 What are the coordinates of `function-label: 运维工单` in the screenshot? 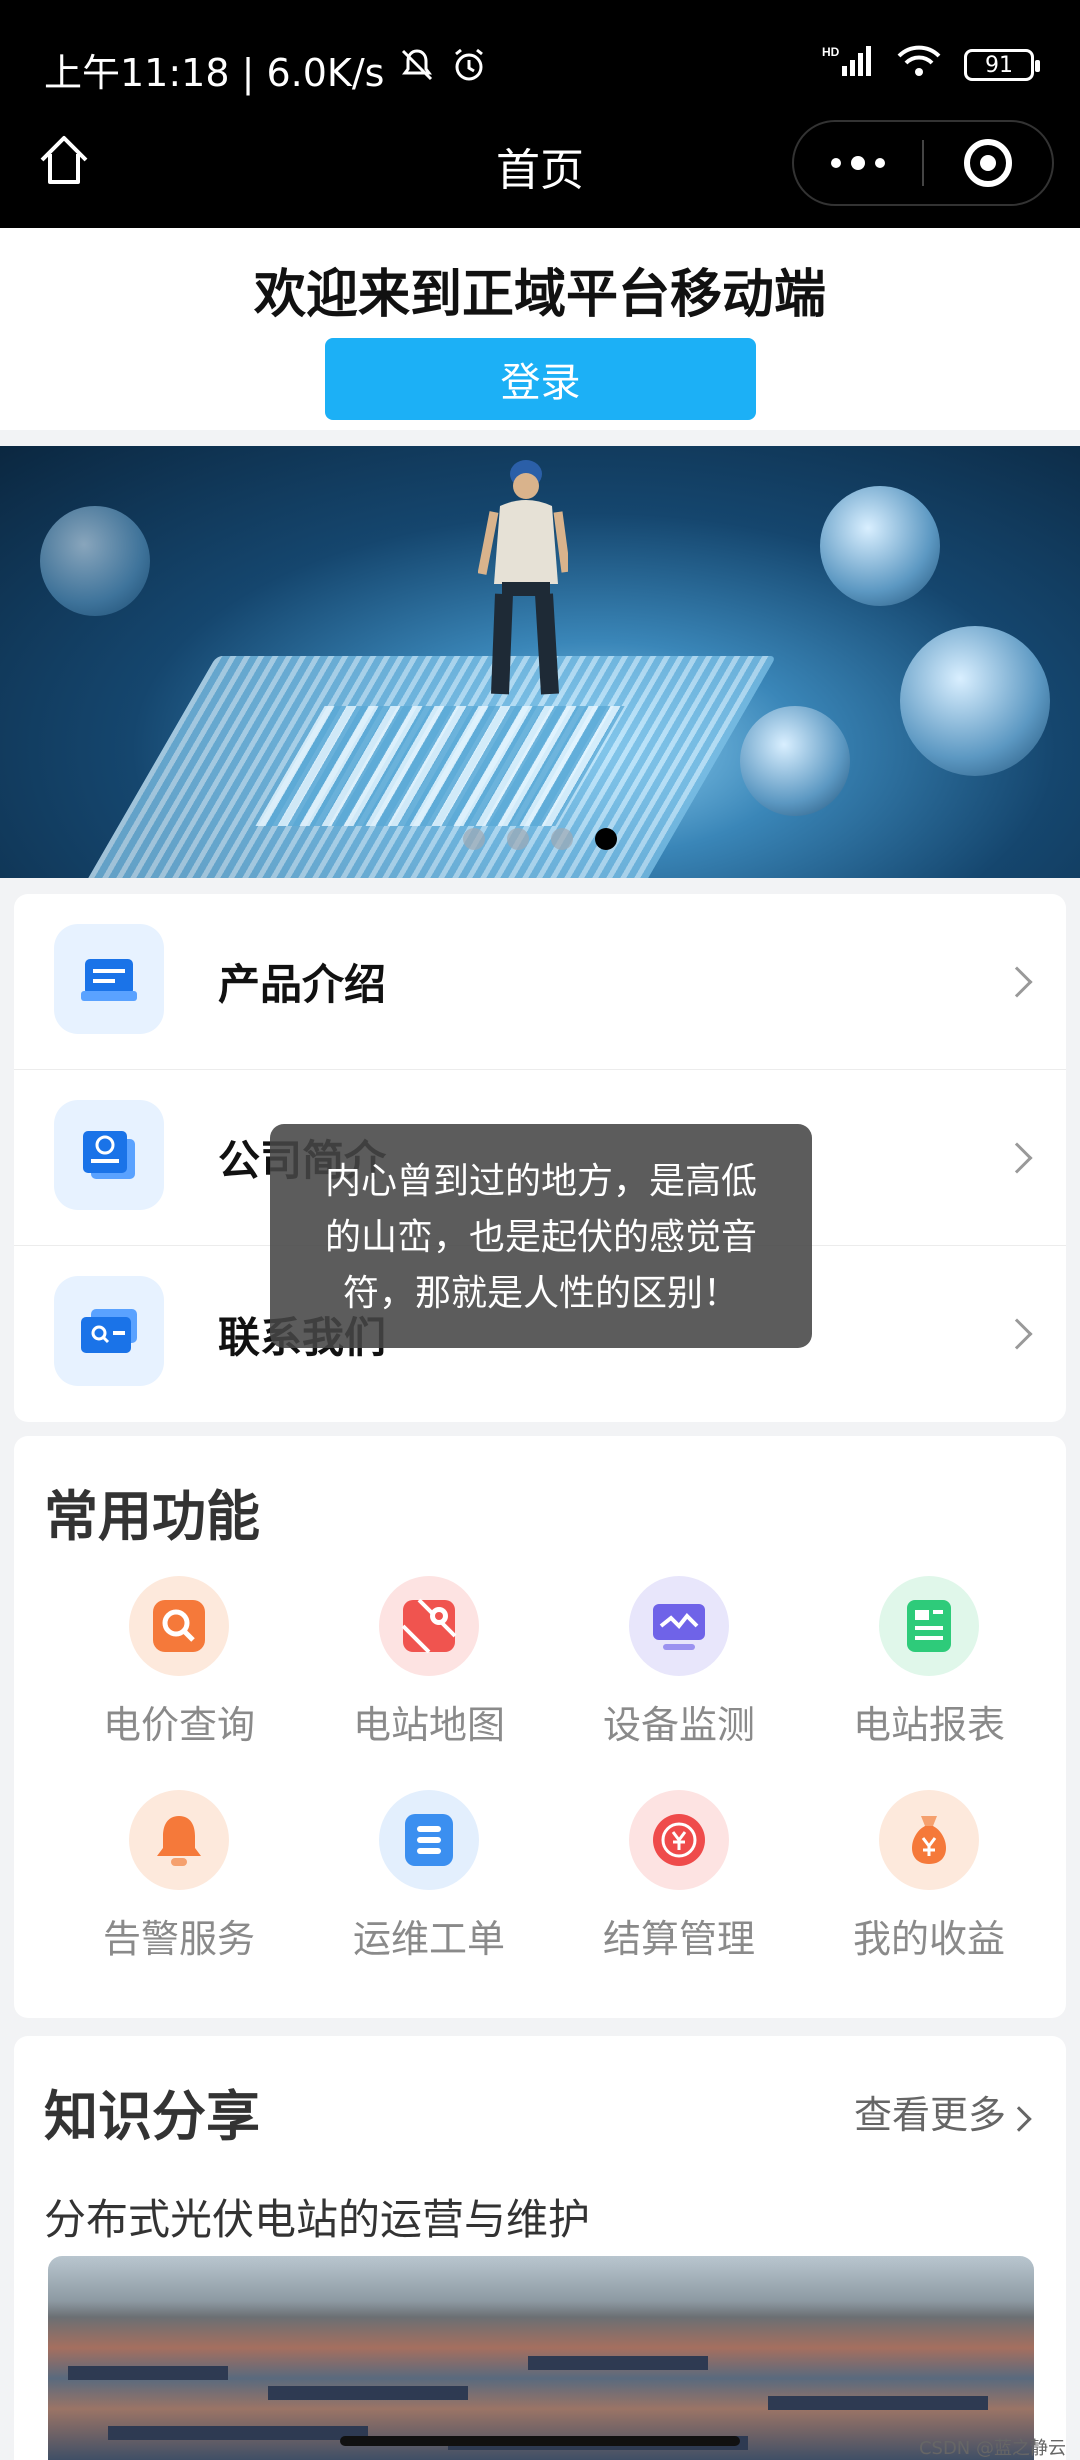 It's located at (428, 1939).